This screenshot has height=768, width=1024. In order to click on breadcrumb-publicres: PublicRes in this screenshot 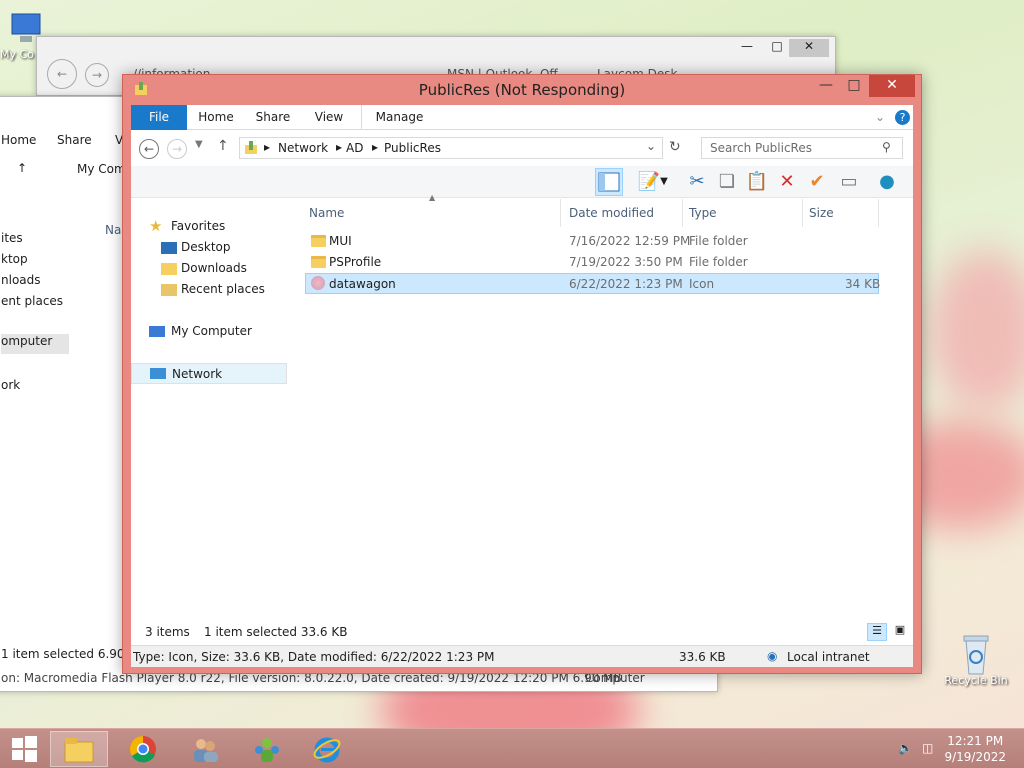, I will do `click(412, 148)`.